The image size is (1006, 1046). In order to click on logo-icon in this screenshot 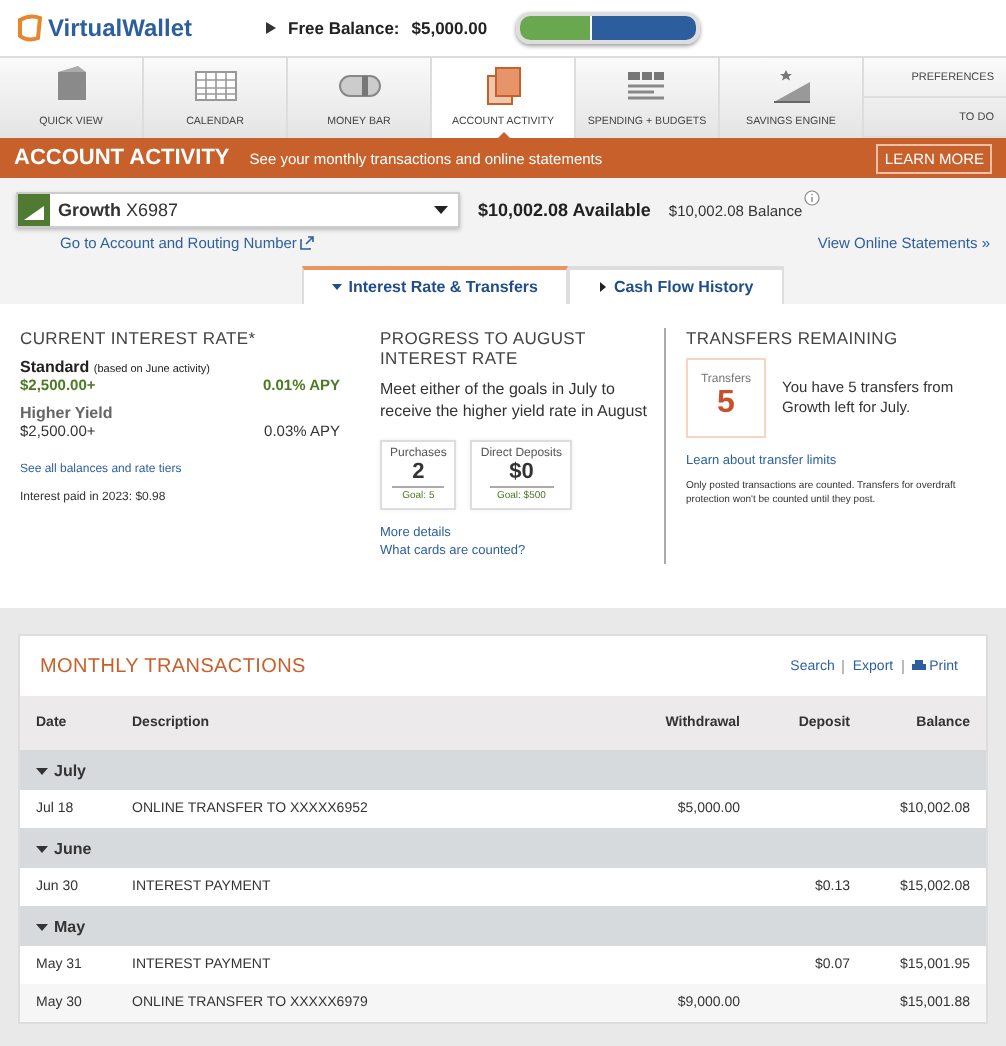, I will do `click(30, 28)`.